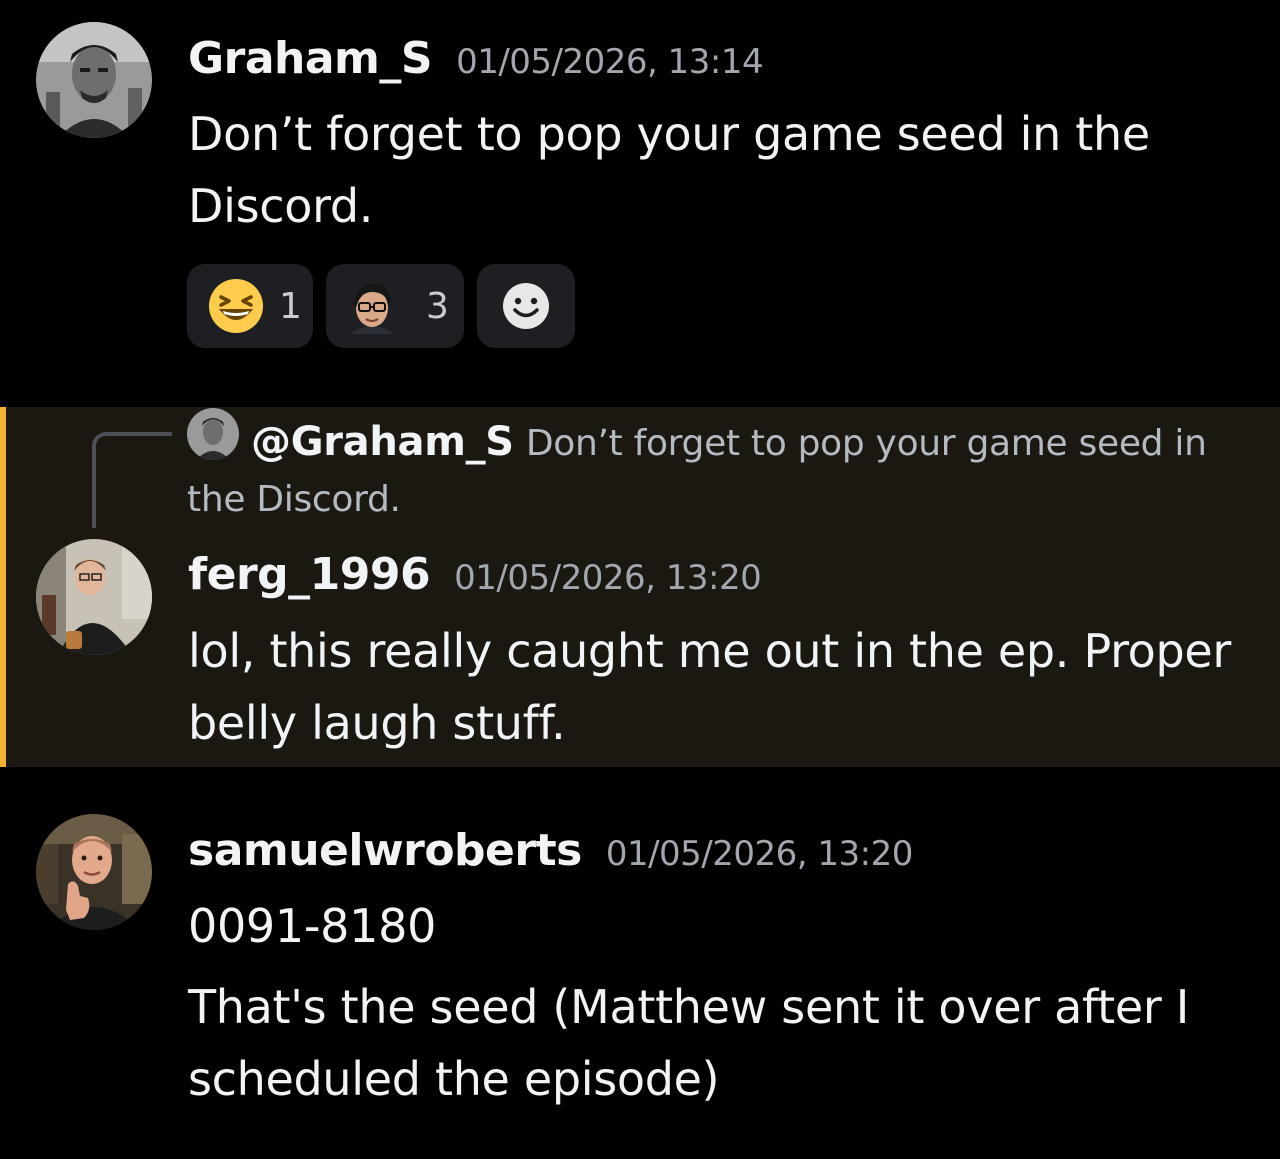  Describe the element at coordinates (94, 80) in the screenshot. I see `avatar-graham-s` at that location.